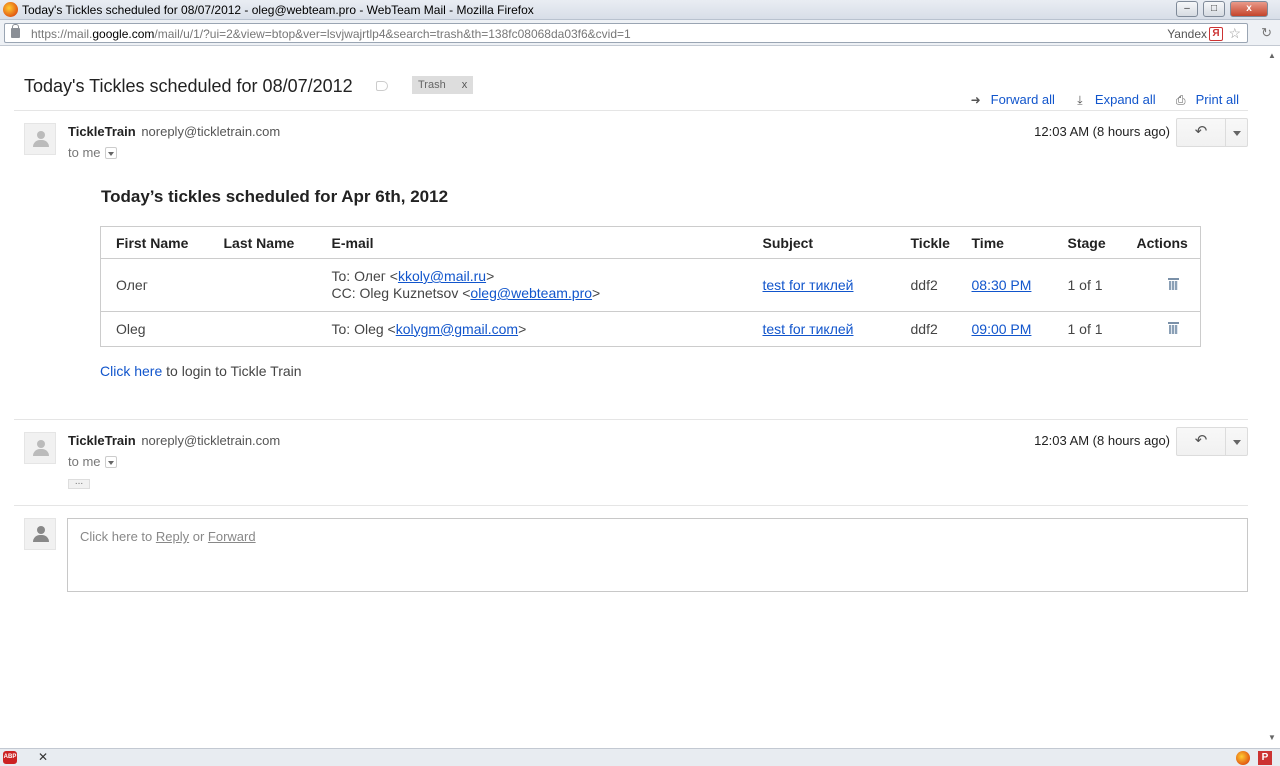 This screenshot has height=766, width=1280. I want to click on time-link: 08:30 PM, so click(1002, 285).